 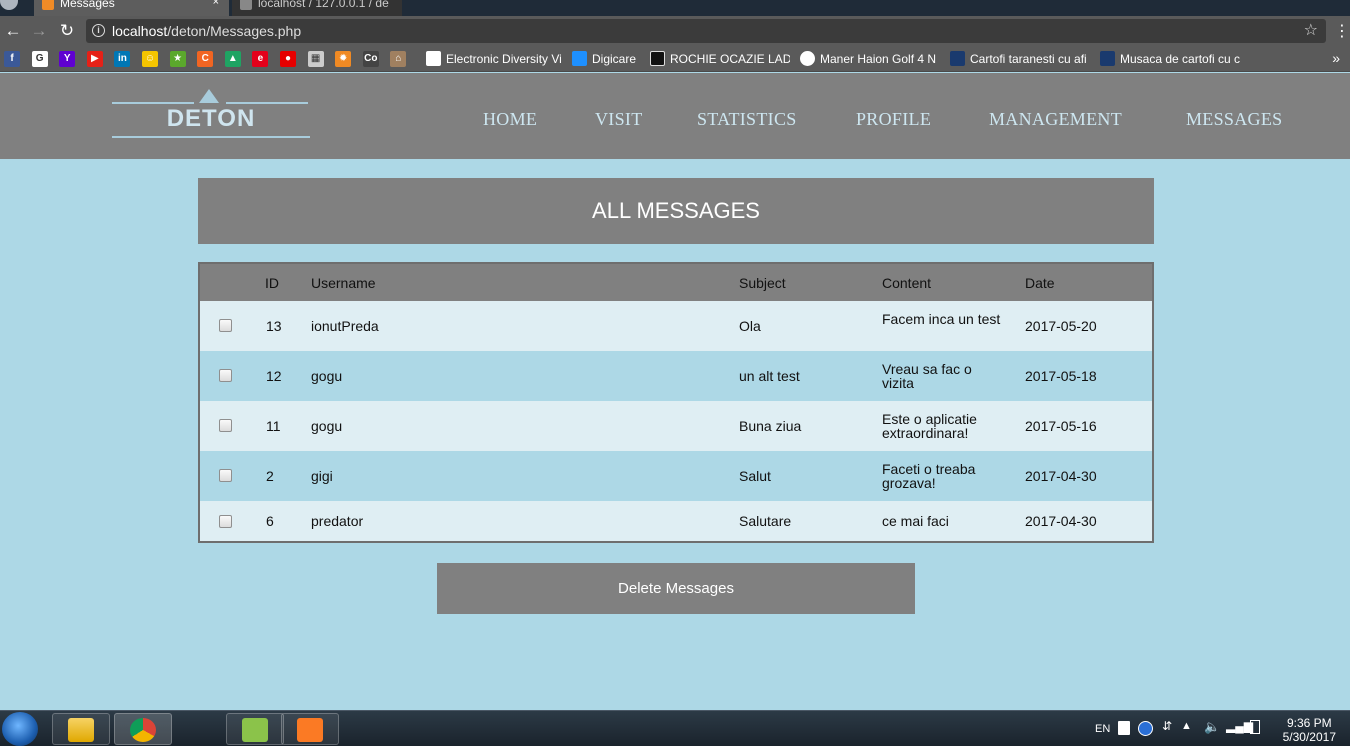 I want to click on smiley-bookmark-icon: ☺, so click(x=150, y=59).